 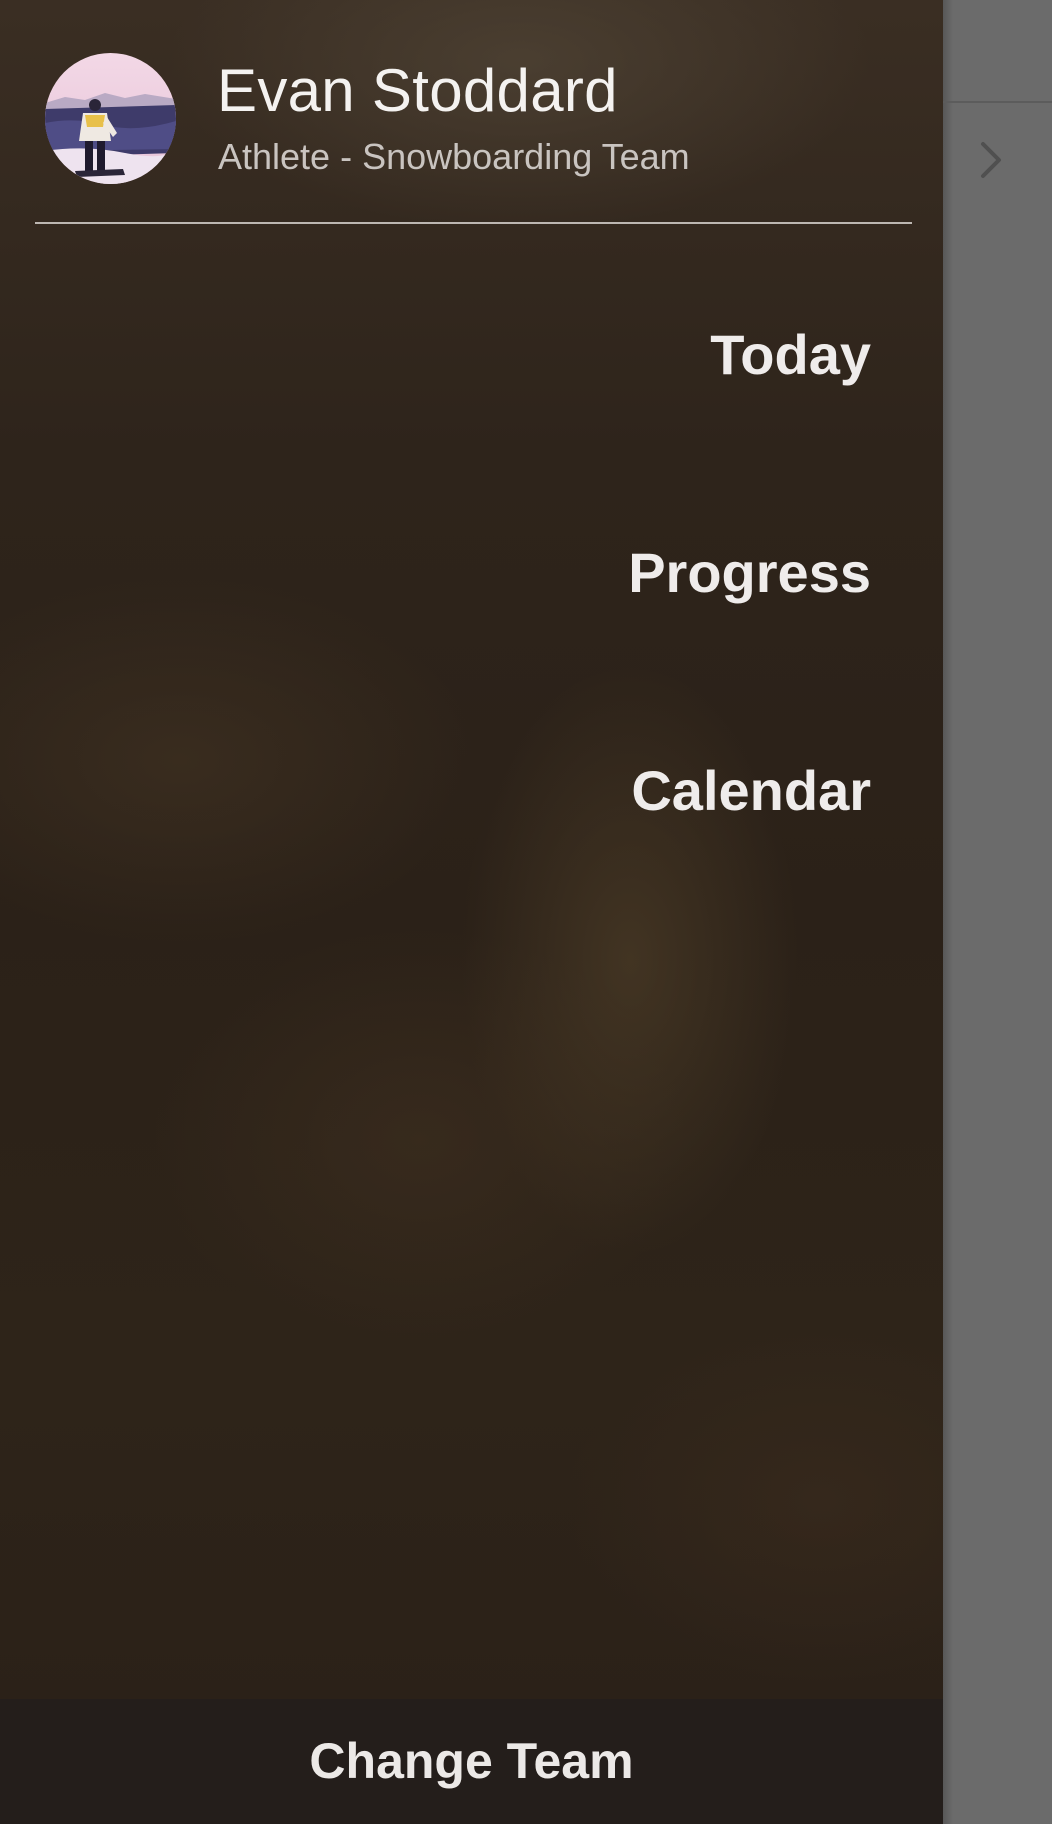 I want to click on drawer-shadow, so click(x=948, y=912).